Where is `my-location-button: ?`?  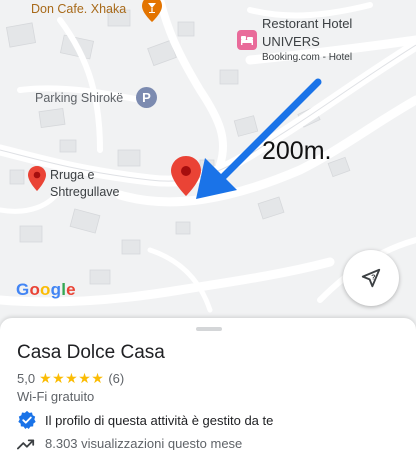 my-location-button: ? is located at coordinates (371, 278).